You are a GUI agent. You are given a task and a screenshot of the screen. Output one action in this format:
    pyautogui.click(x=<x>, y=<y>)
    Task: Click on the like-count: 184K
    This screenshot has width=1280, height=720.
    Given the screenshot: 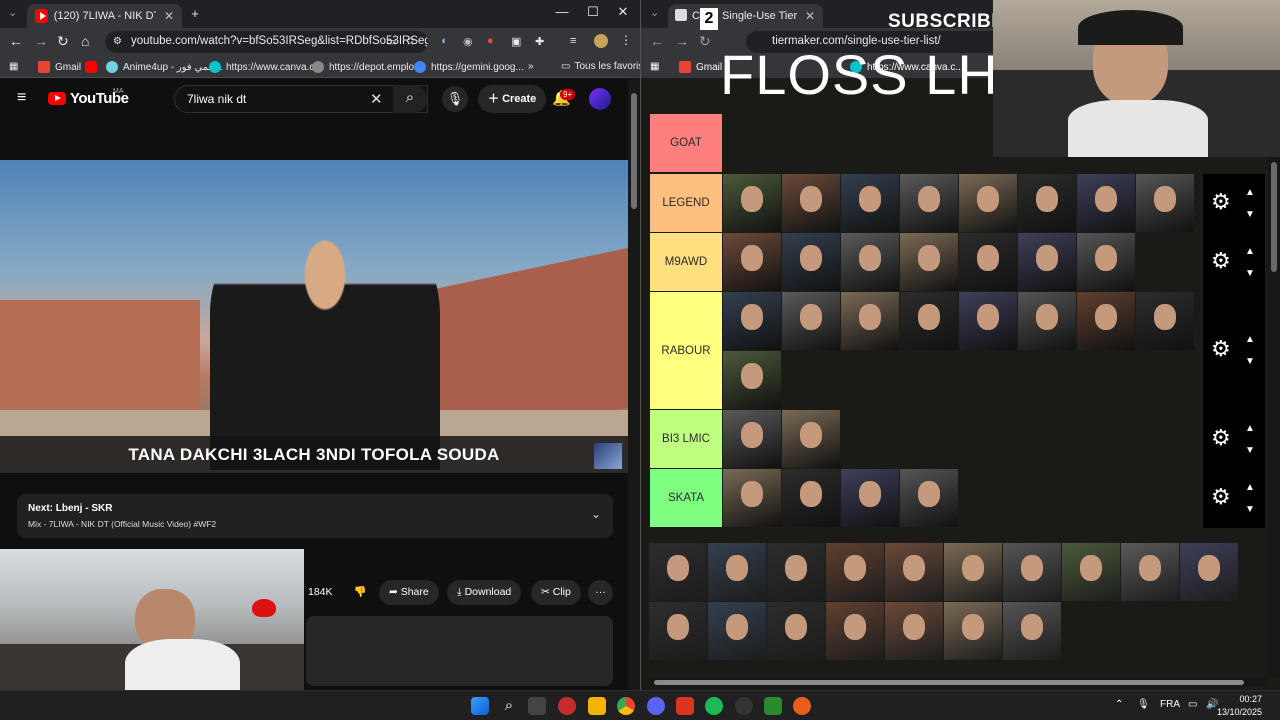 What is the action you would take?
    pyautogui.click(x=320, y=592)
    